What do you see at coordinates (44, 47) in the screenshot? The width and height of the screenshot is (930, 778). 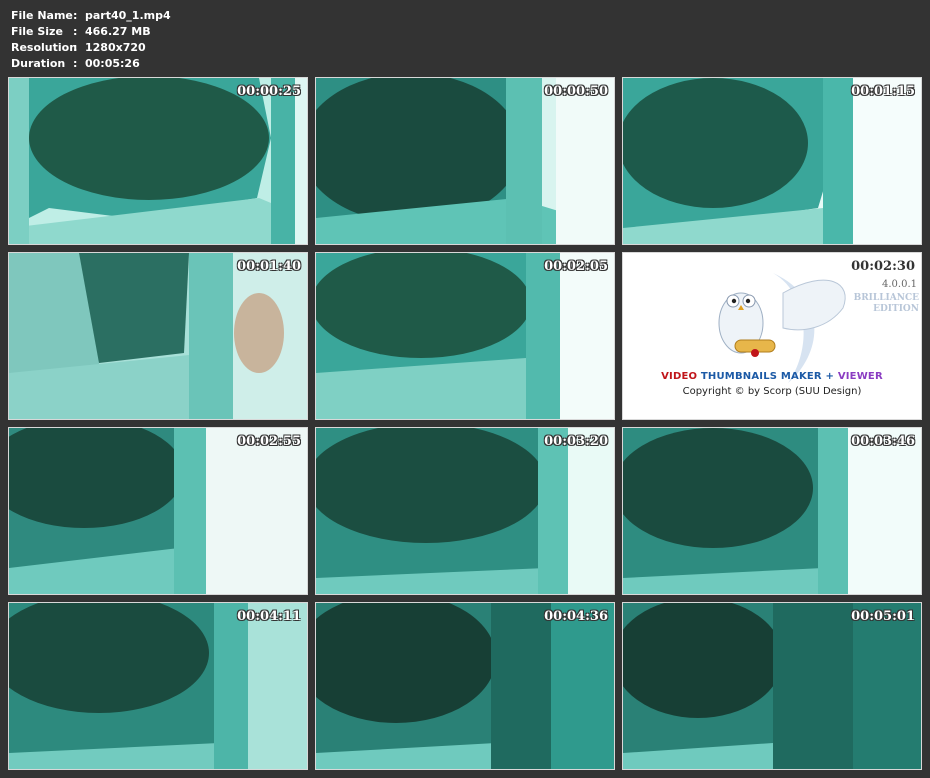 I see `resolution-label: Resolution` at bounding box center [44, 47].